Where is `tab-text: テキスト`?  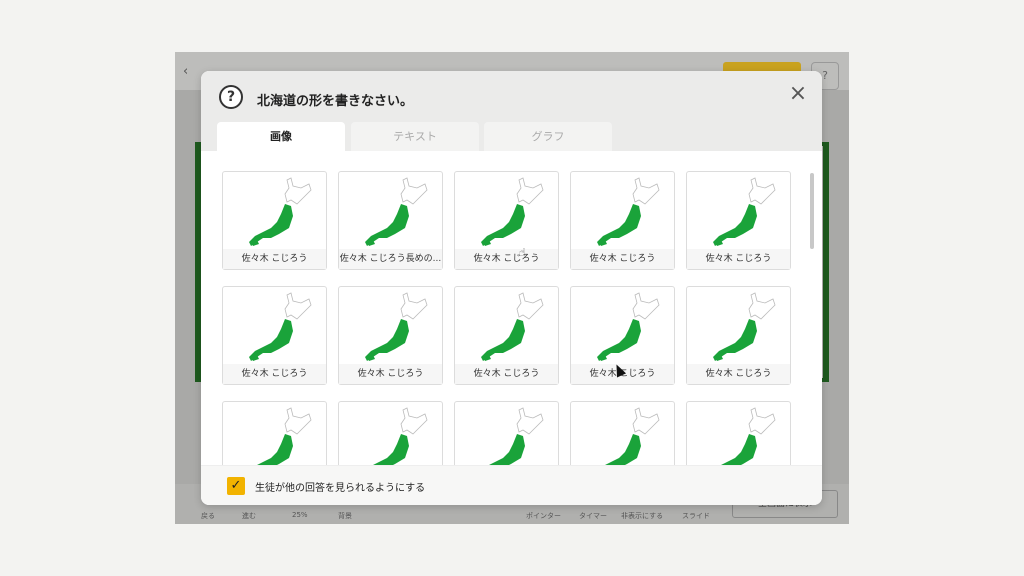
tab-text: テキスト is located at coordinates (415, 136).